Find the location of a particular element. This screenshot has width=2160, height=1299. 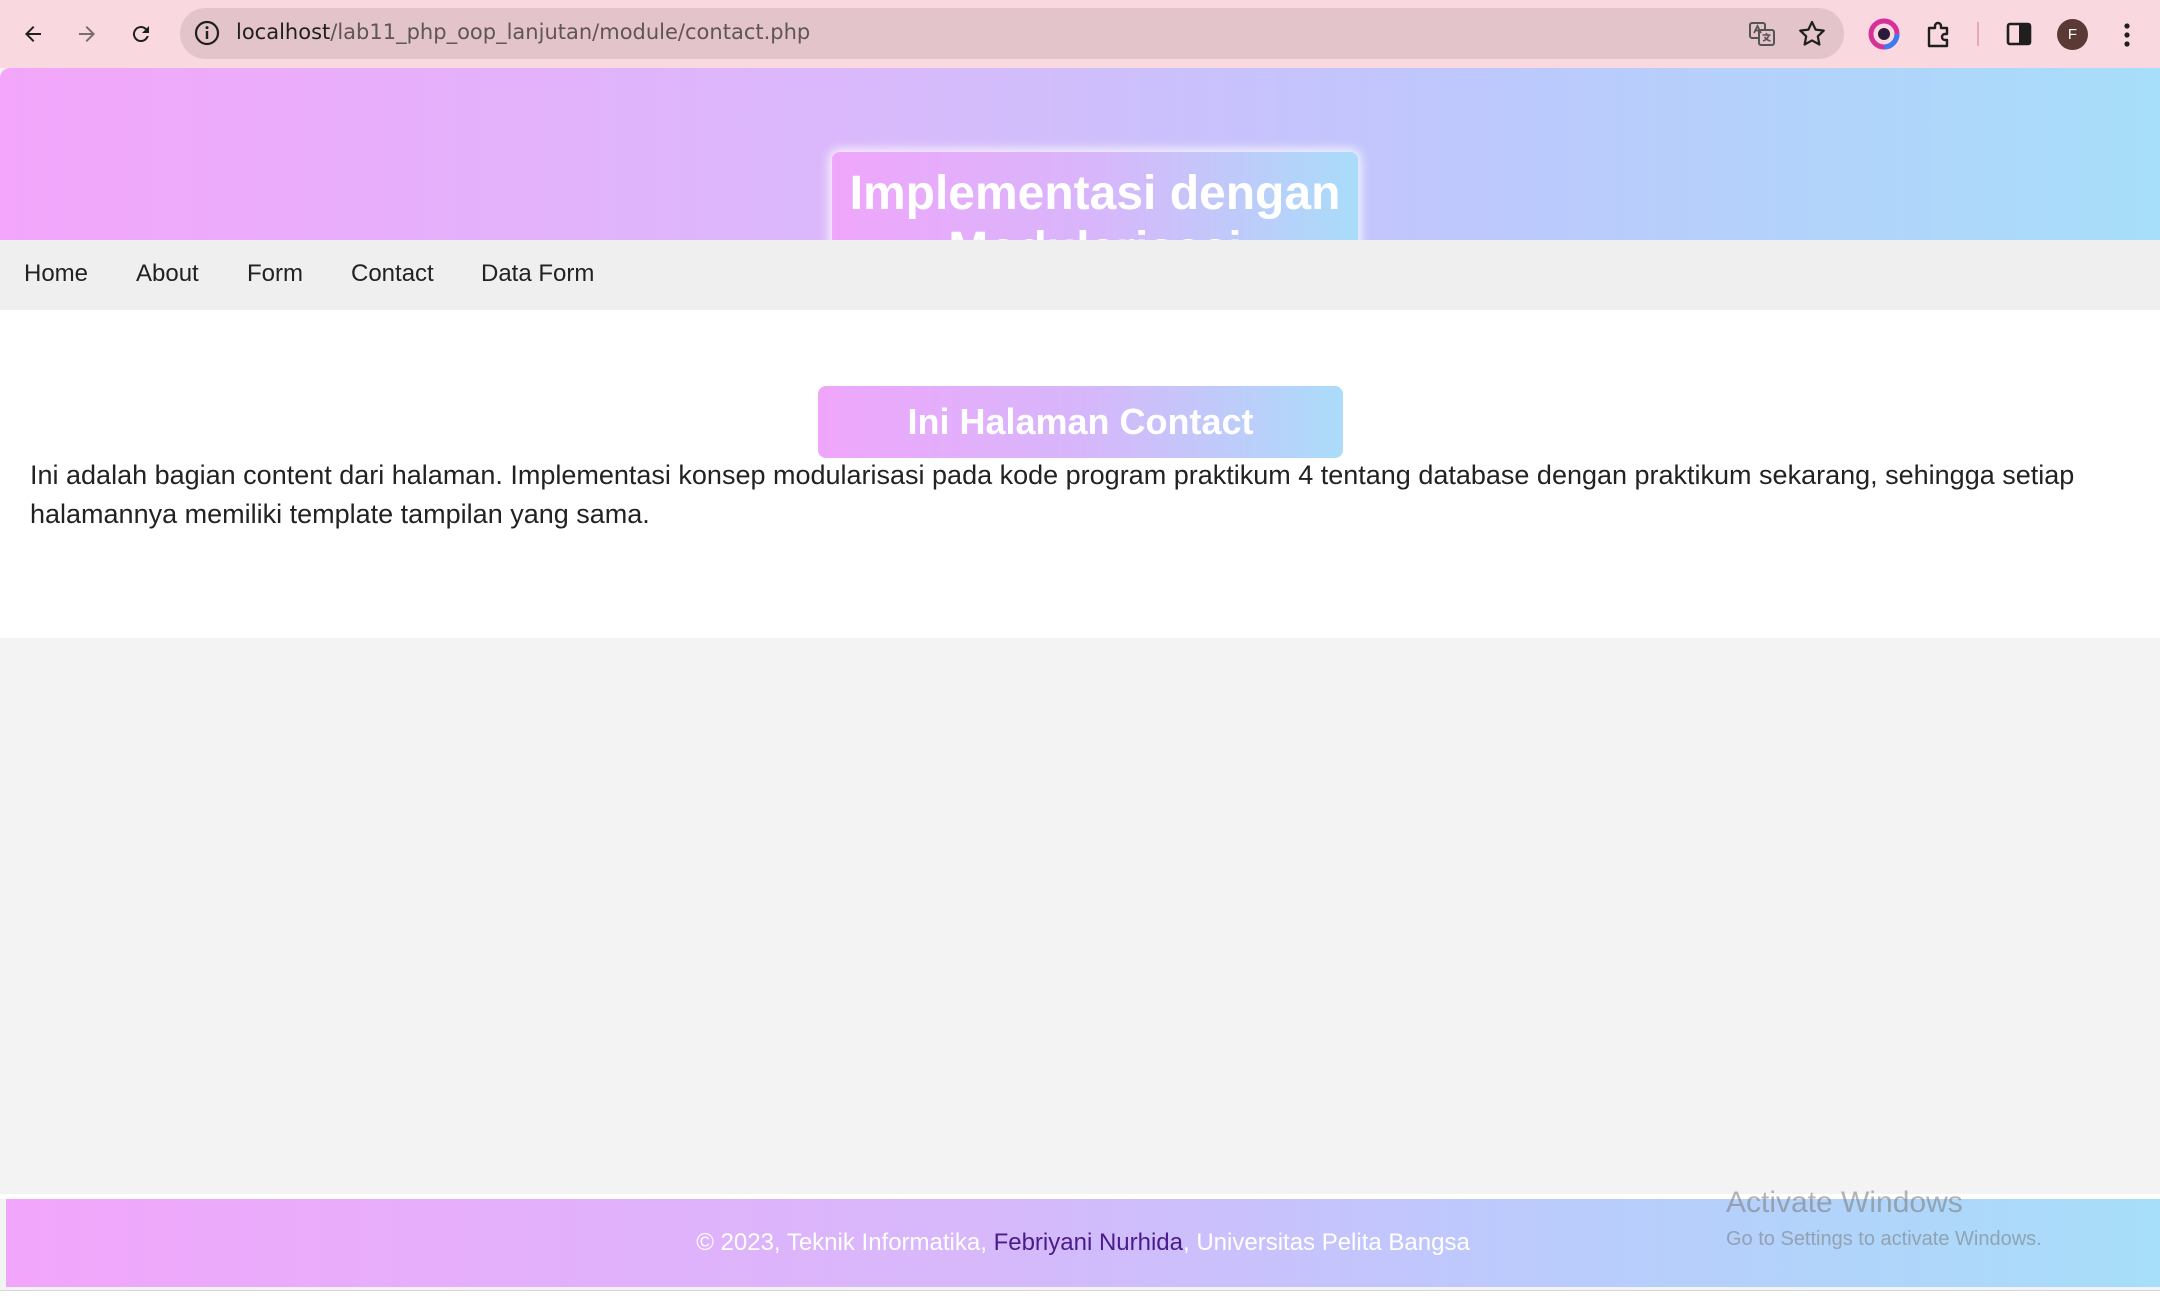

footer-prefix: © 2023, Teknik Informatika, is located at coordinates (845, 1242).